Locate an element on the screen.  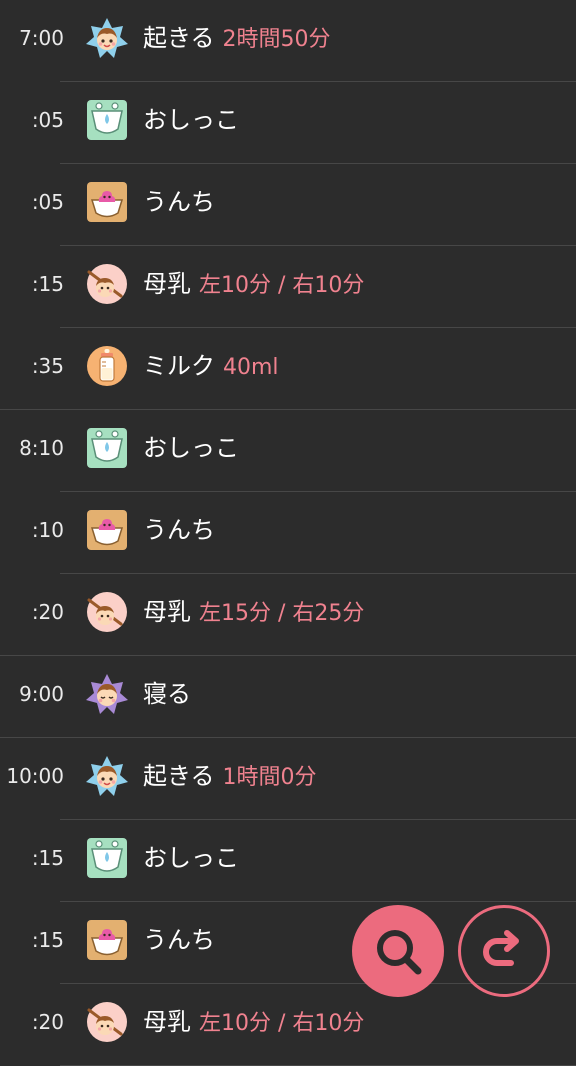
log-entry: 9:00 寝る is located at coordinates (288, 697).